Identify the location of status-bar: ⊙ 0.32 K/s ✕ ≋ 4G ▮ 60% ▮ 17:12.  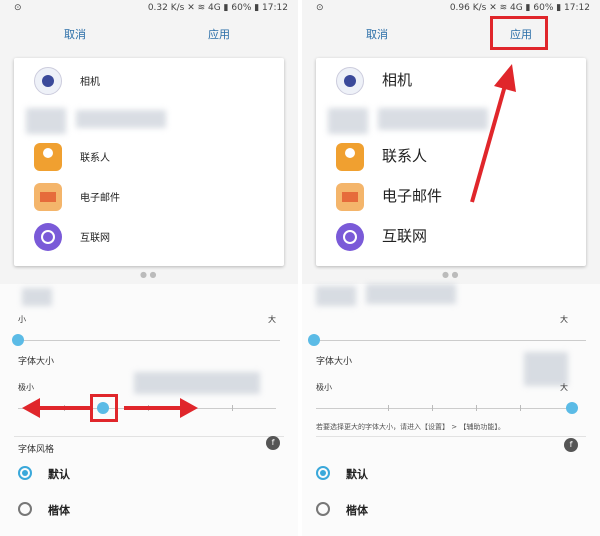
(149, 9).